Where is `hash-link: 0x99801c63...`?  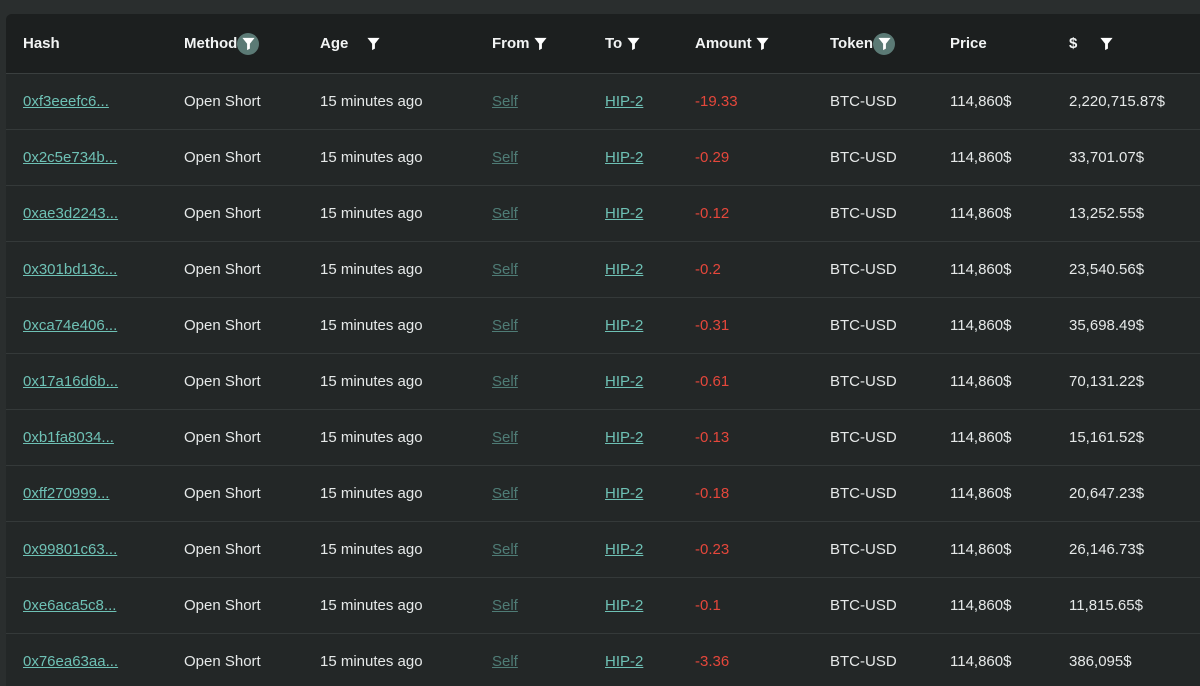 hash-link: 0x99801c63... is located at coordinates (70, 549).